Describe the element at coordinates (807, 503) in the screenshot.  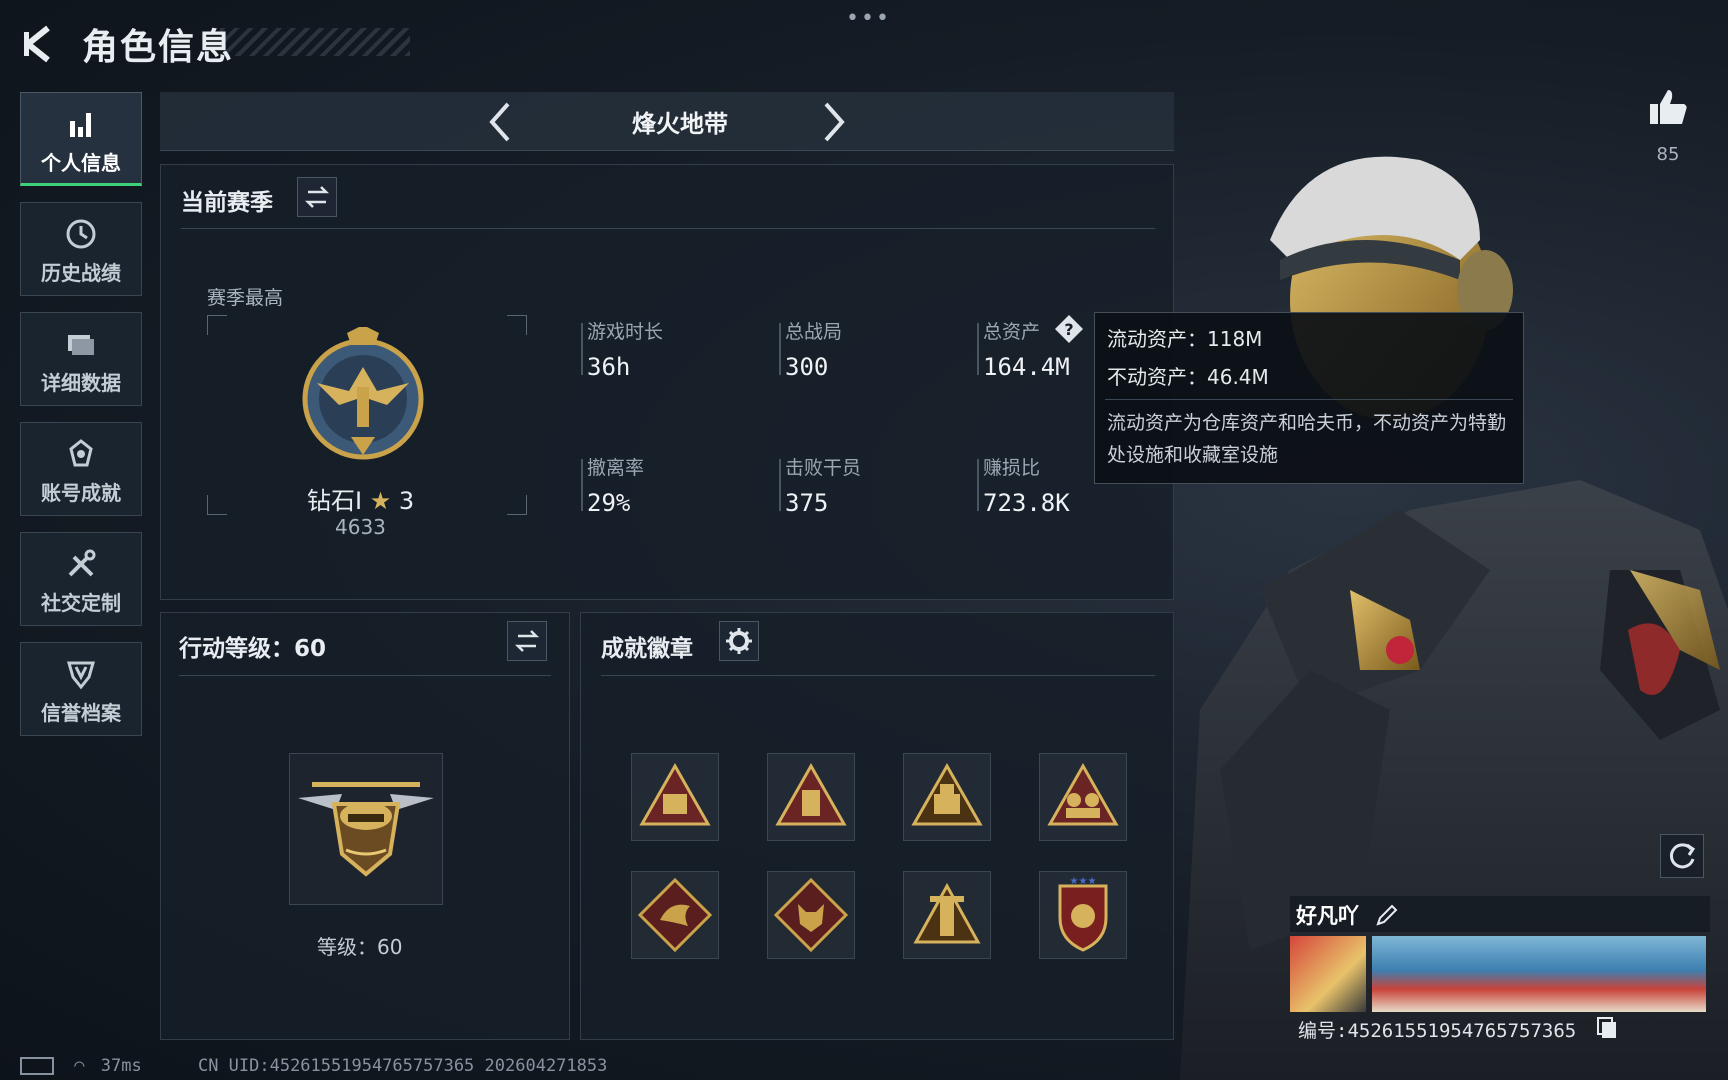
I see `stat-value-kills: 375` at that location.